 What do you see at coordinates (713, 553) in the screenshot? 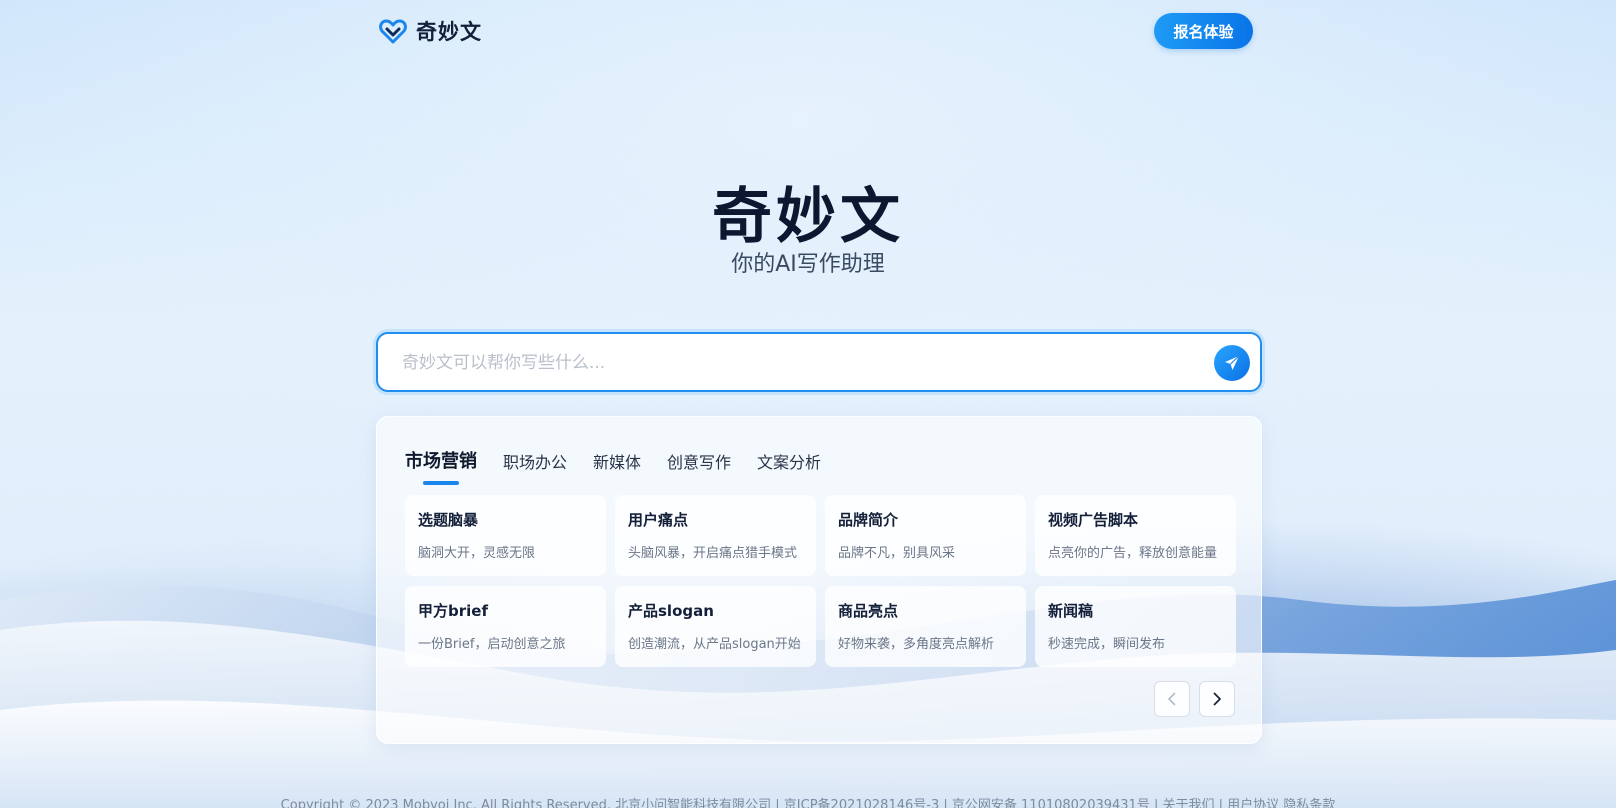
I see `card-description: 头脑风暴，开启痛点猎手模式` at bounding box center [713, 553].